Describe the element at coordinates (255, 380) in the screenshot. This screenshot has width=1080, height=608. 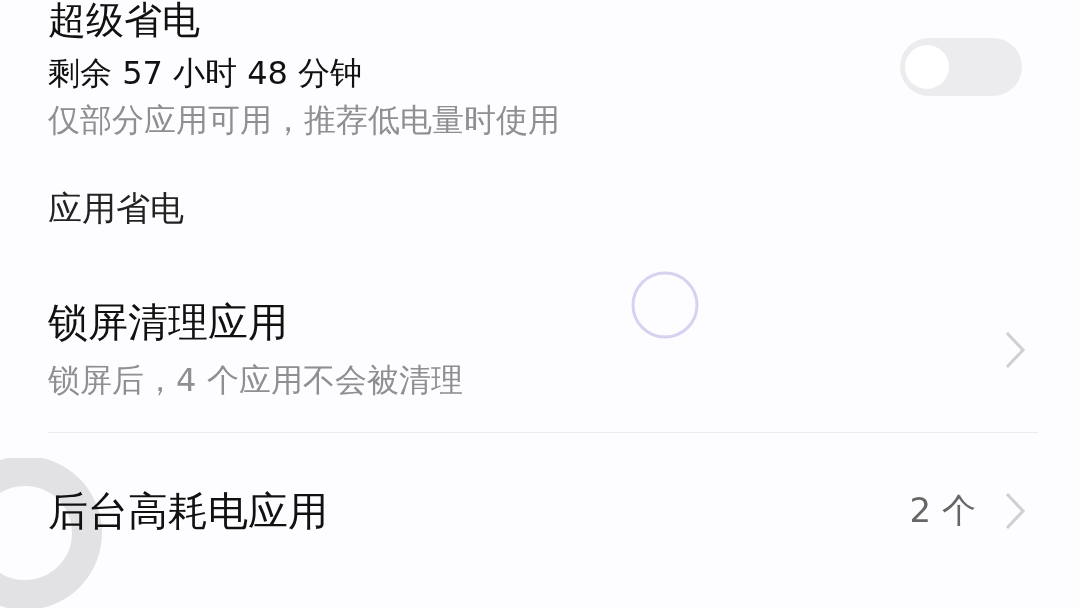
I see `item-subtitle: 锁屏后，4 个应用不会被清理` at that location.